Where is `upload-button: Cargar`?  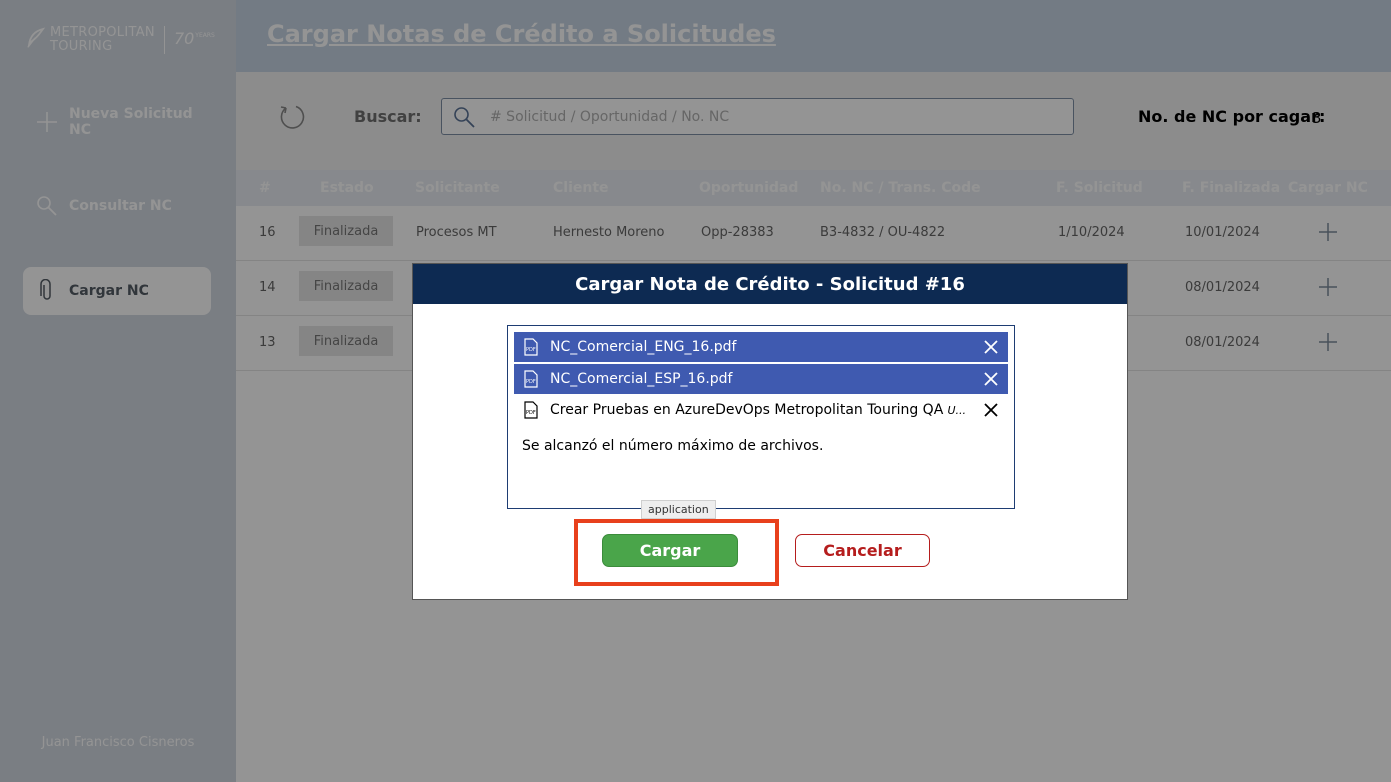
upload-button: Cargar is located at coordinates (670, 550).